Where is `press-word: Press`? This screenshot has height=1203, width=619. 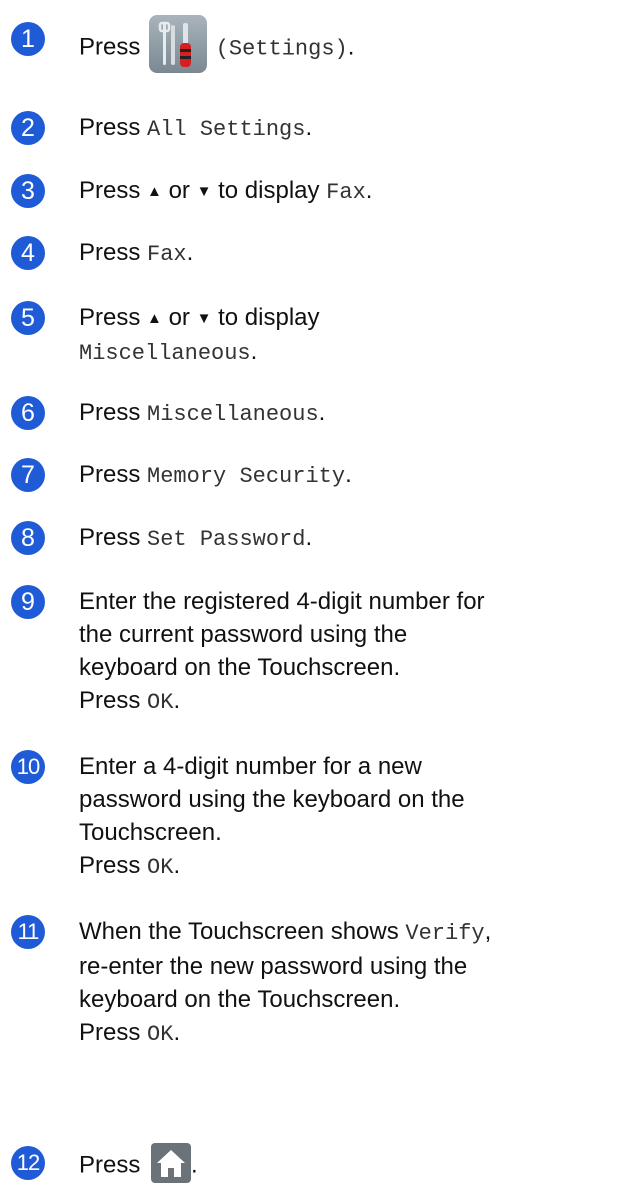
press-word: Press is located at coordinates (110, 47).